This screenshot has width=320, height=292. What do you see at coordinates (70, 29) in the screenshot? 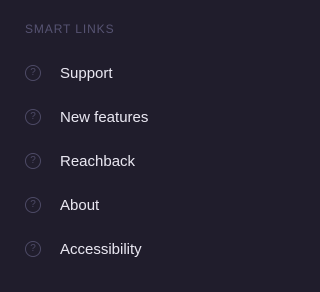
I see `section-heading: SMART LINKS` at bounding box center [70, 29].